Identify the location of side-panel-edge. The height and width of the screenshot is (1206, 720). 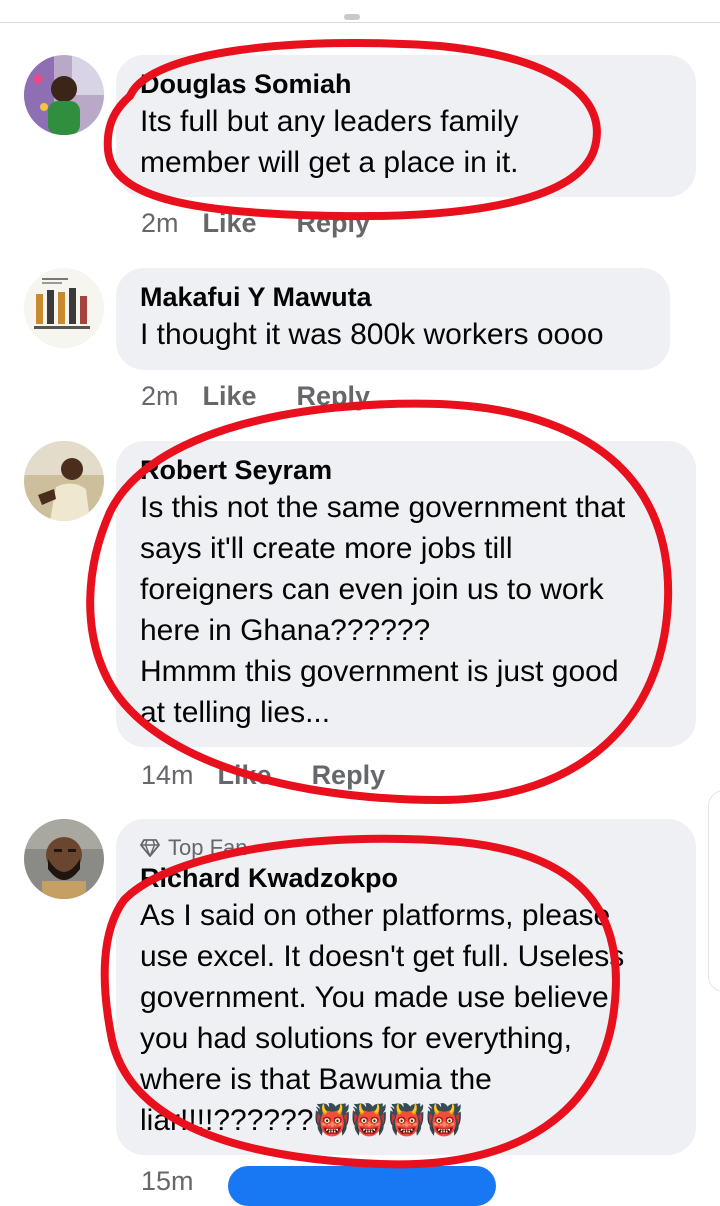
(714, 891).